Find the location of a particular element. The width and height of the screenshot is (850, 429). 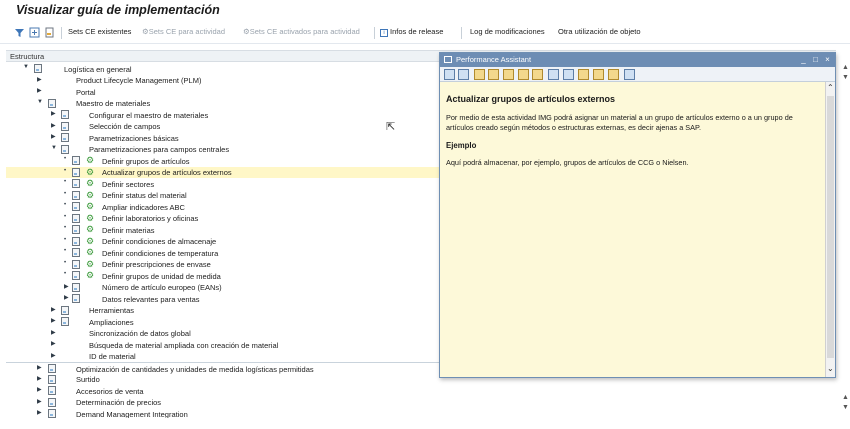

sets-actividad-button: ⚙Sets CE para actividad is located at coordinates (183, 31).